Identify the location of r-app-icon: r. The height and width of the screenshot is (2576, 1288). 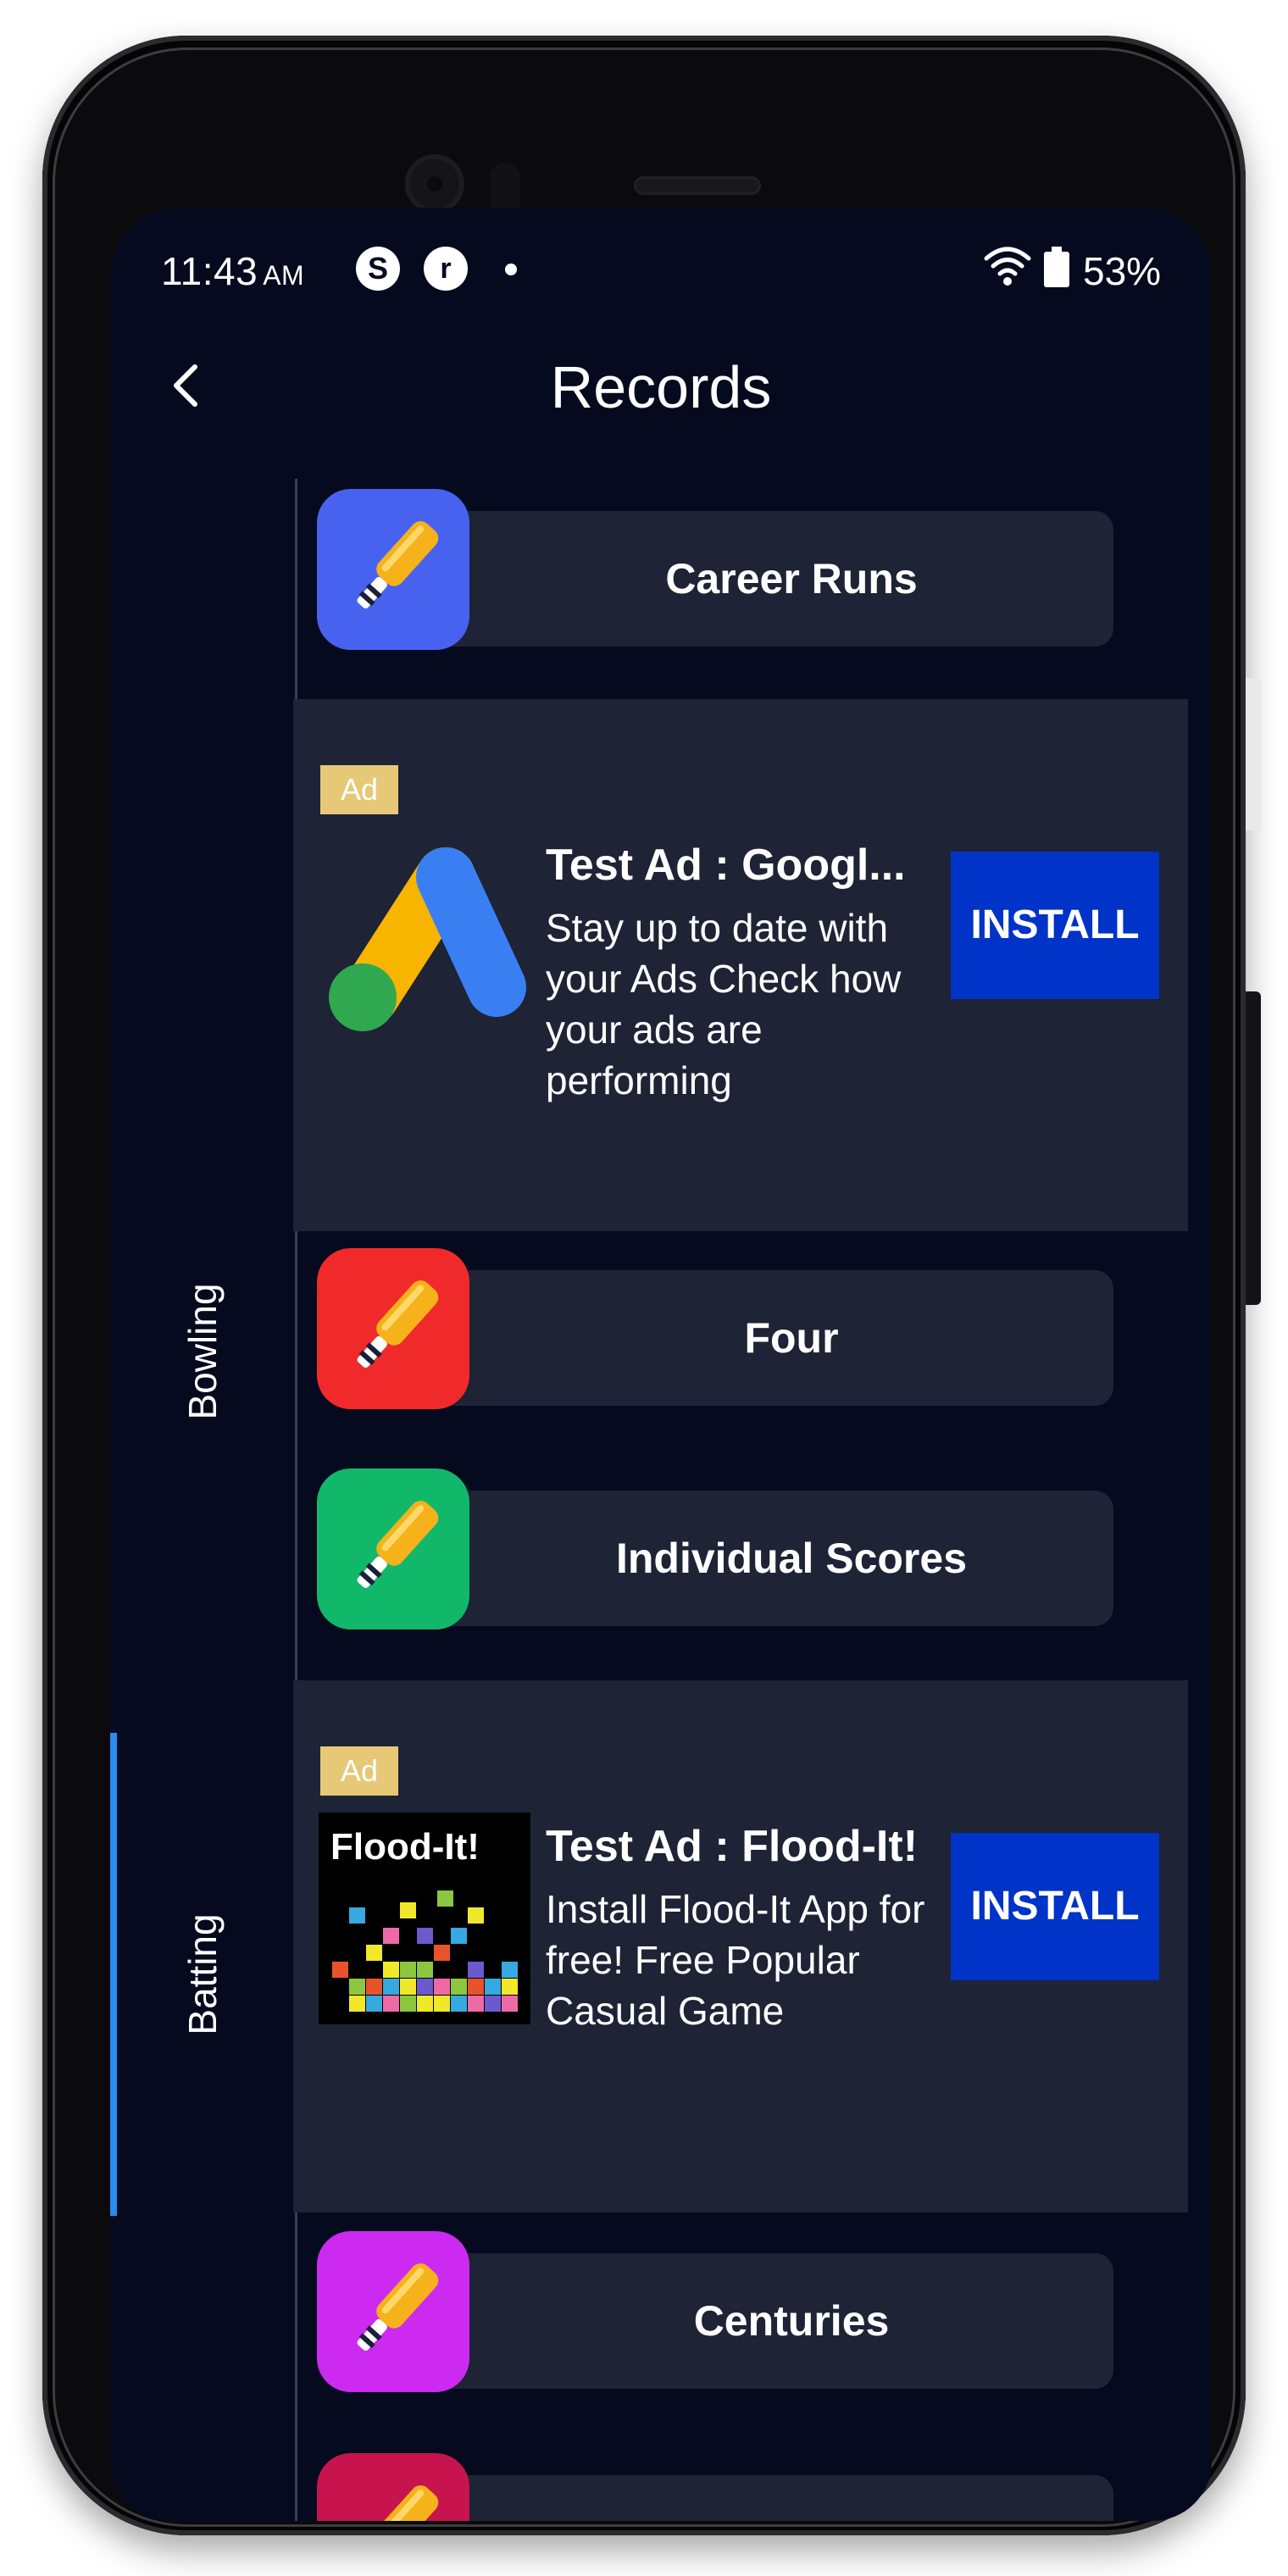
(446, 269).